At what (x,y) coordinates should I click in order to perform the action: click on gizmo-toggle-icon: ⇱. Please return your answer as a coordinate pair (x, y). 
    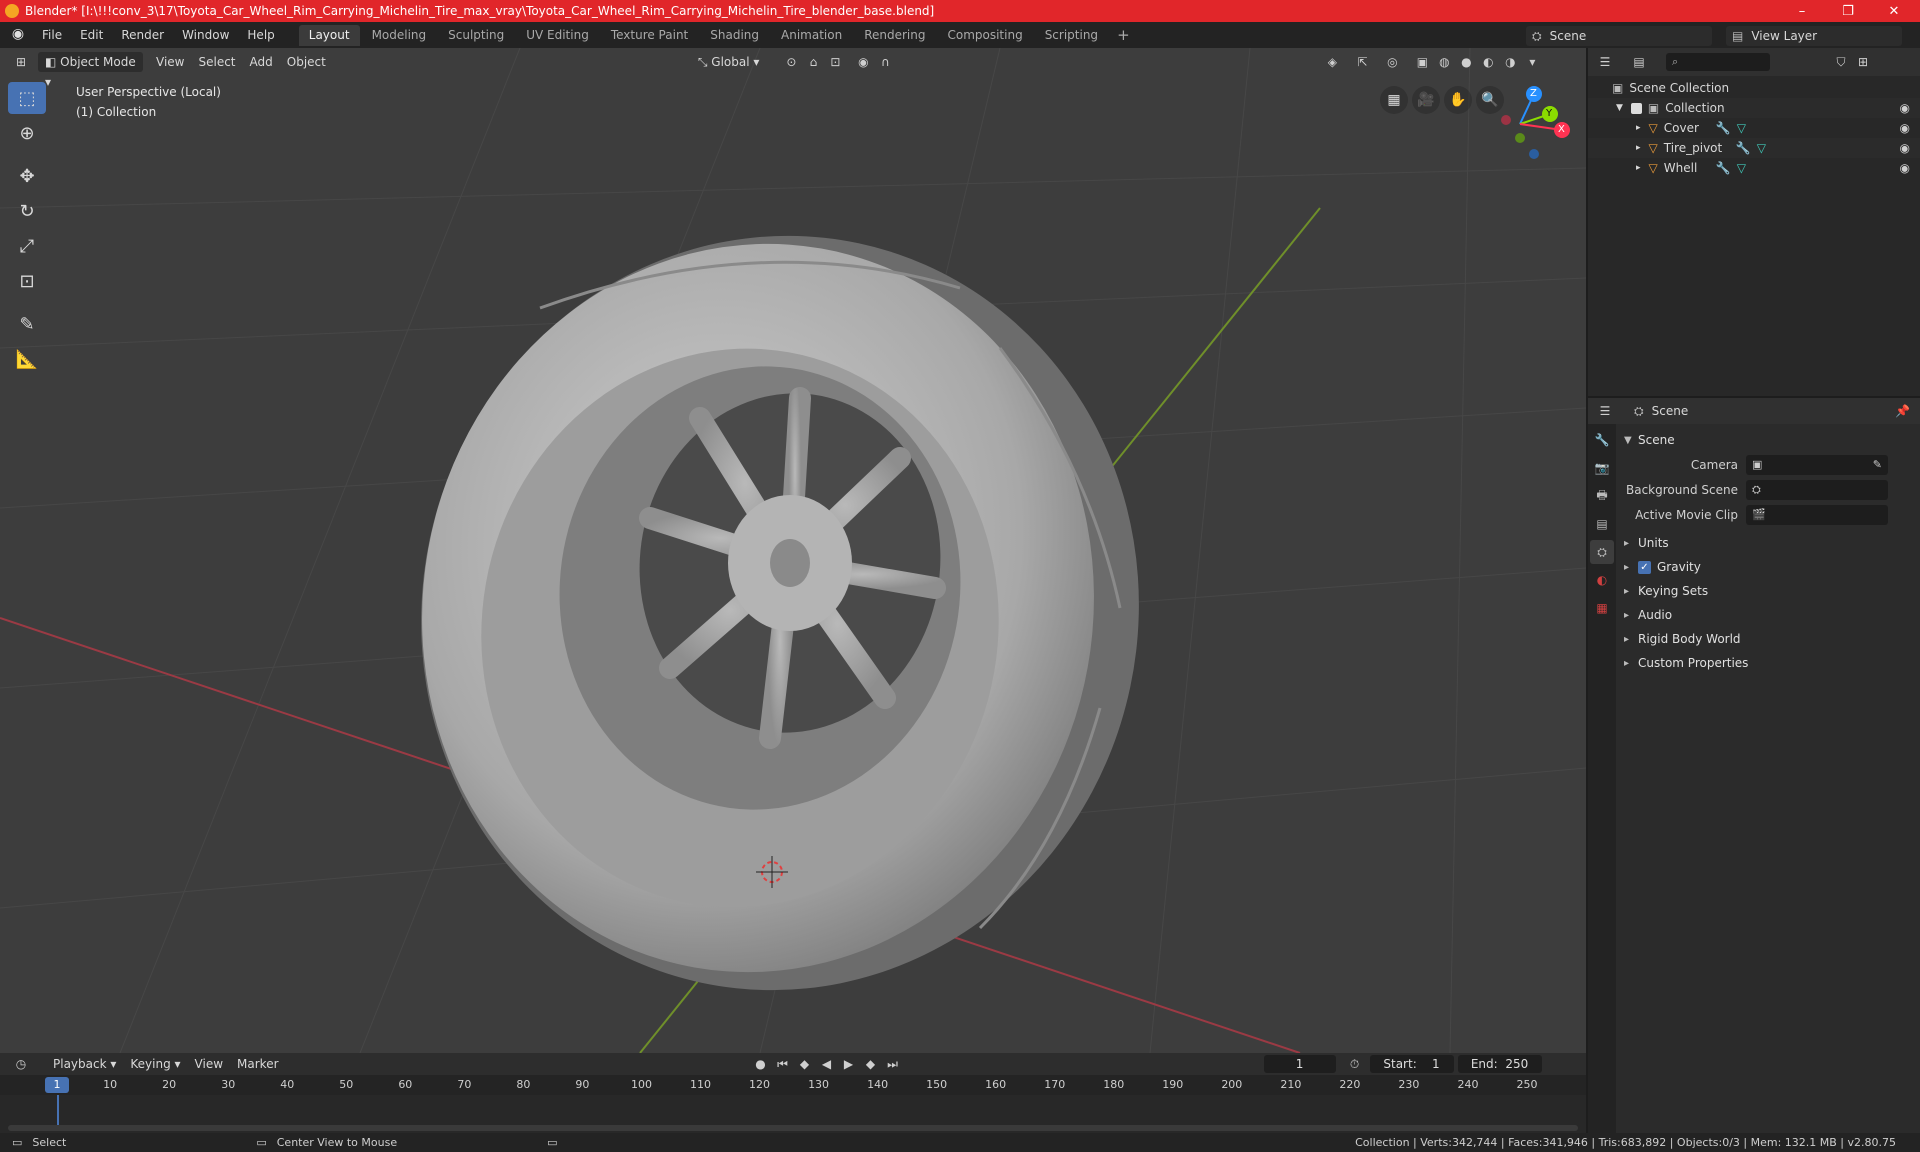
    Looking at the image, I should click on (1362, 62).